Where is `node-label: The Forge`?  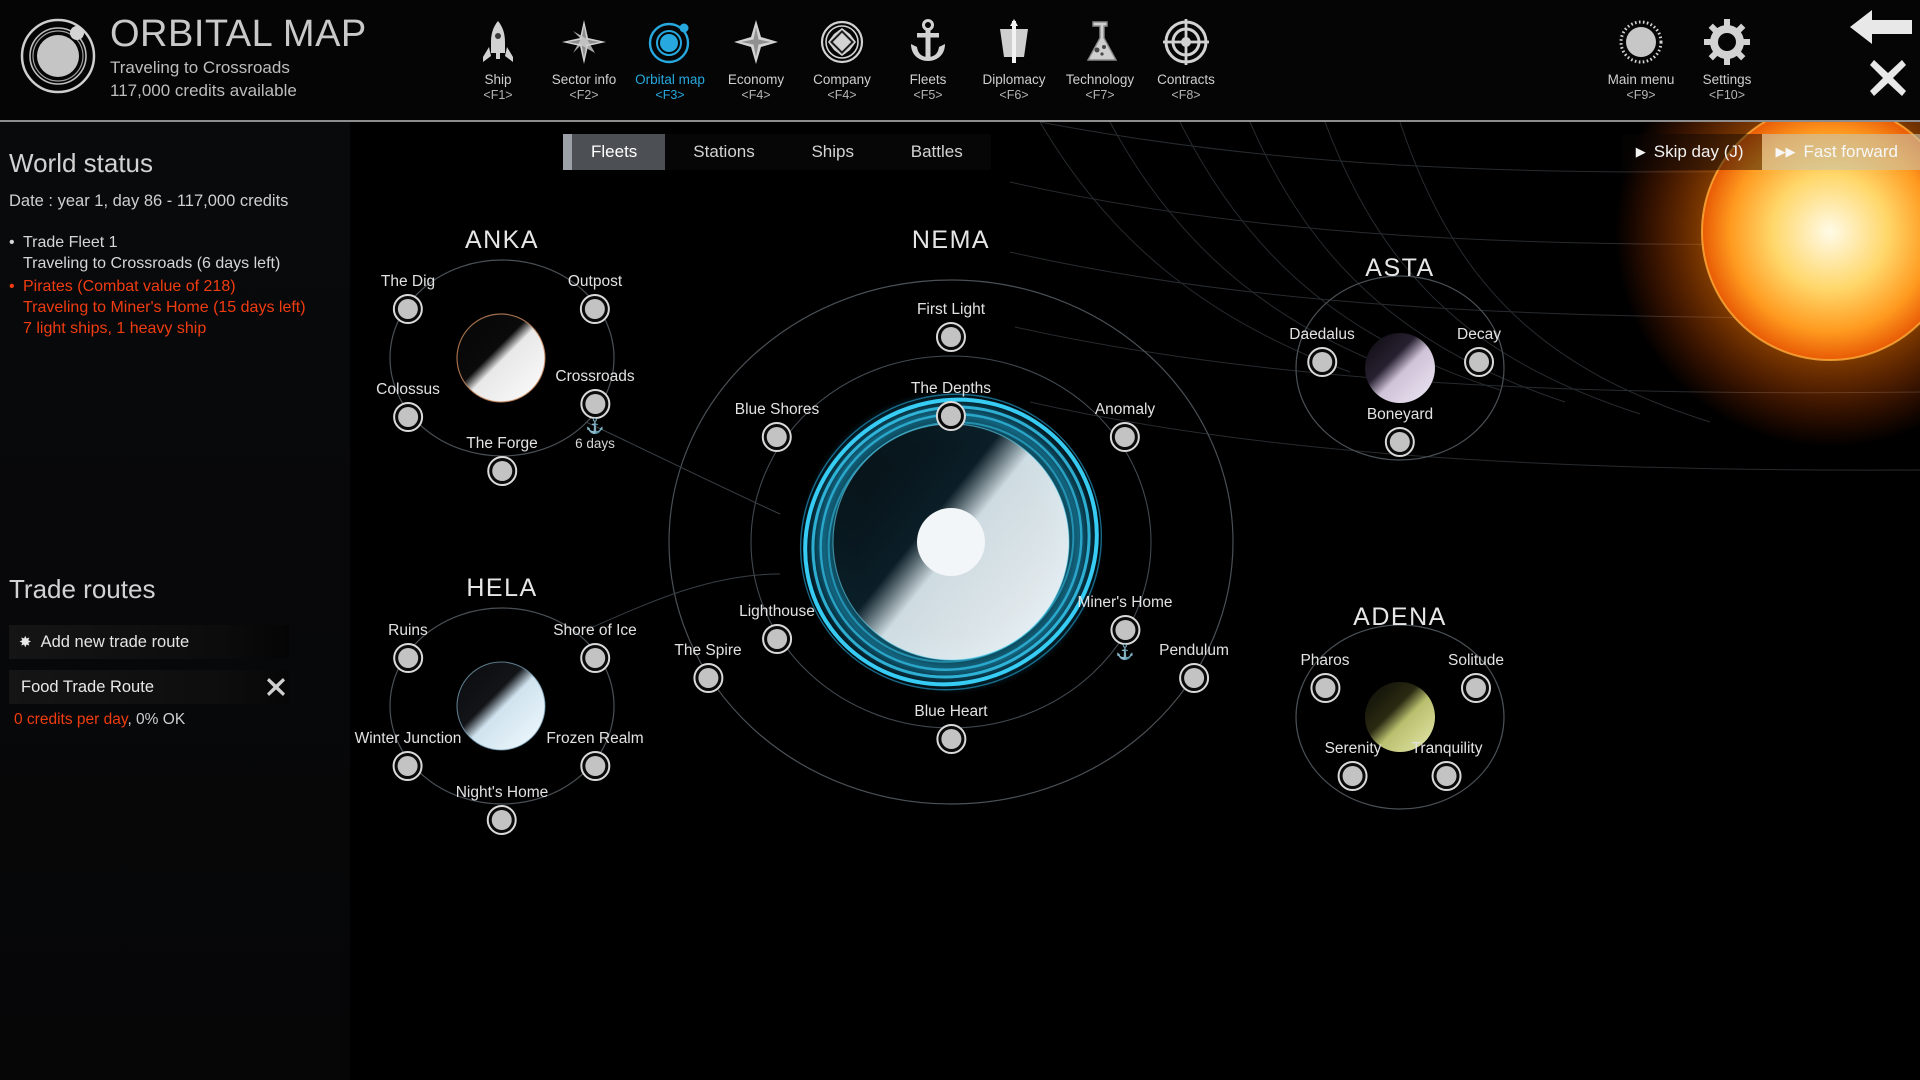
node-label: The Forge is located at coordinates (502, 443).